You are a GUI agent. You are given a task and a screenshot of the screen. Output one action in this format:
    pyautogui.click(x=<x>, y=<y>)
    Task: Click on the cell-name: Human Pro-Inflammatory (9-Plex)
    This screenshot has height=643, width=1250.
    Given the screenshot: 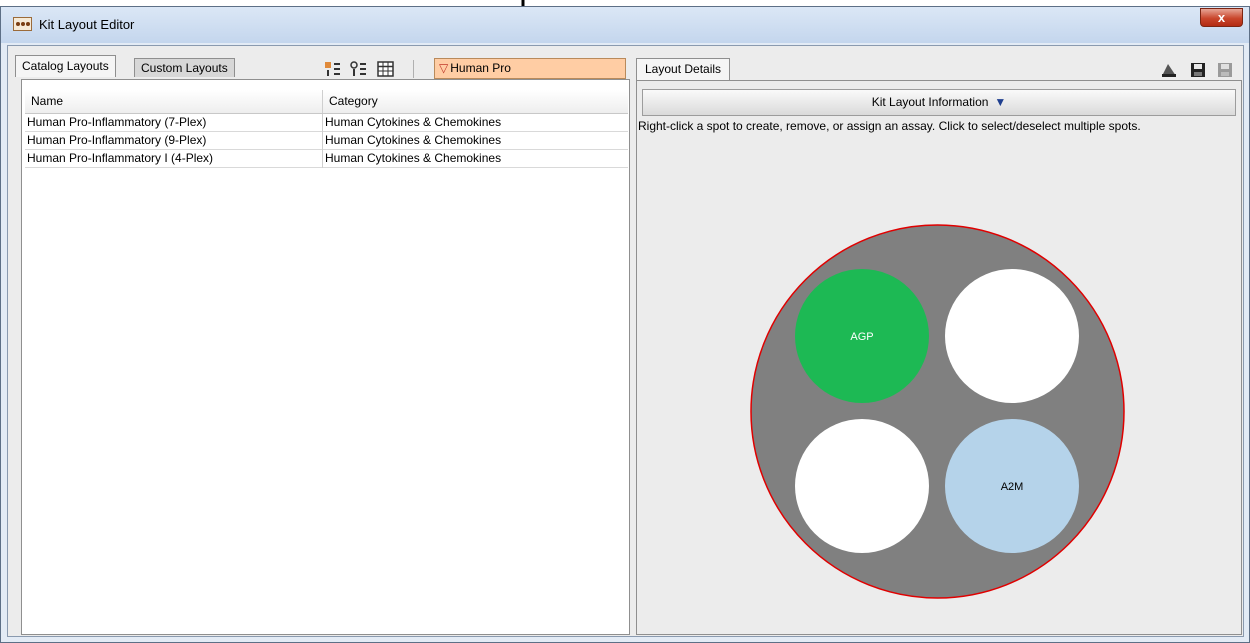 What is the action you would take?
    pyautogui.click(x=117, y=140)
    